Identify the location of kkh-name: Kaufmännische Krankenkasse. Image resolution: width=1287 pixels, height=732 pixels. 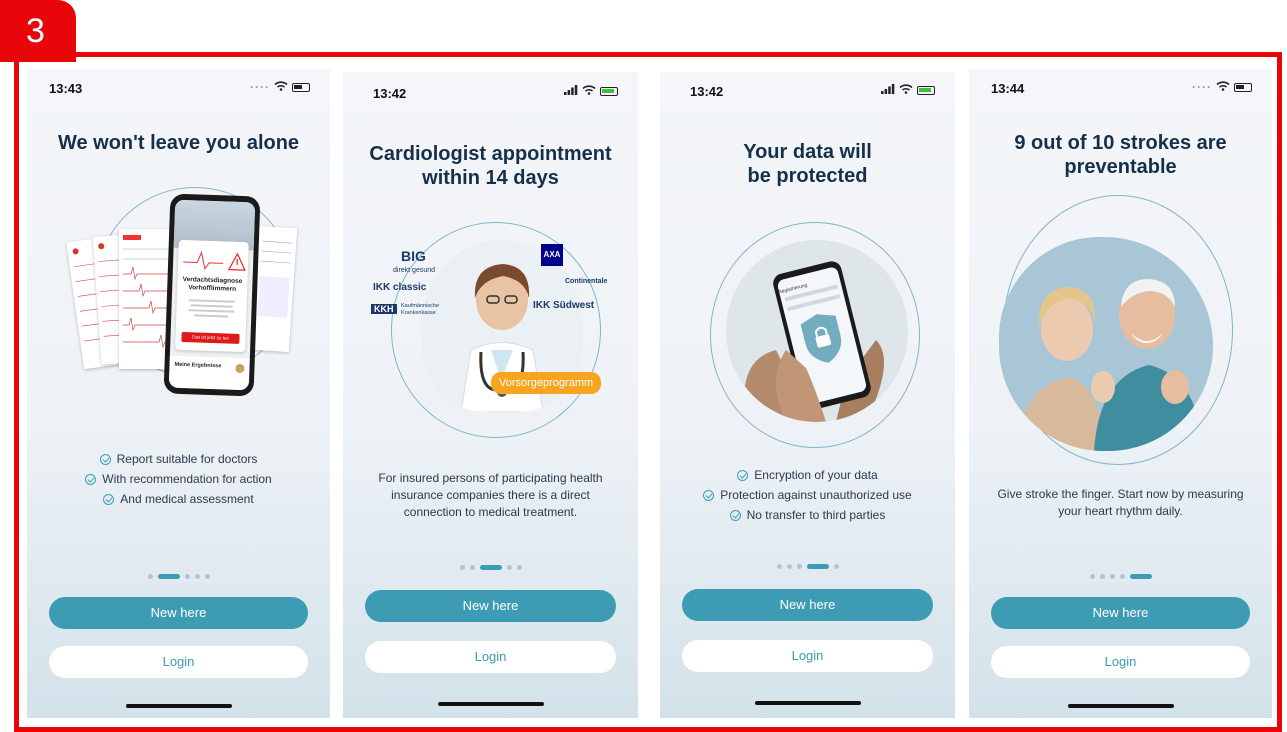
(427, 310).